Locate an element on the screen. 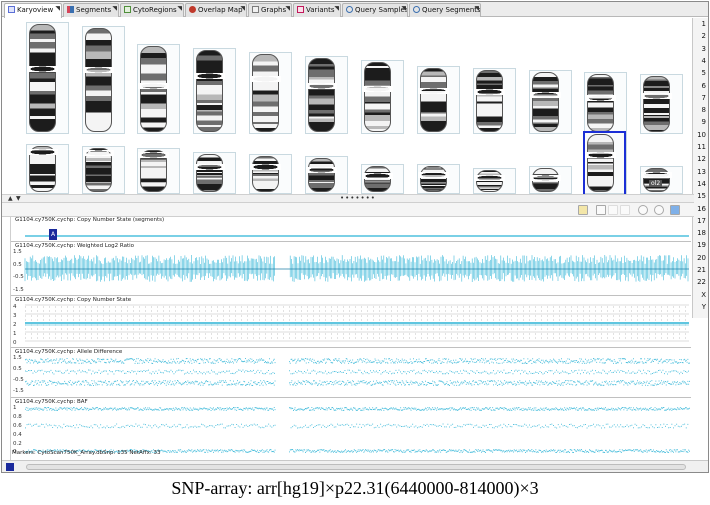 Image resolution: width=710 pixels, height=505 pixels. ytick: 4 is located at coordinates (15, 307).